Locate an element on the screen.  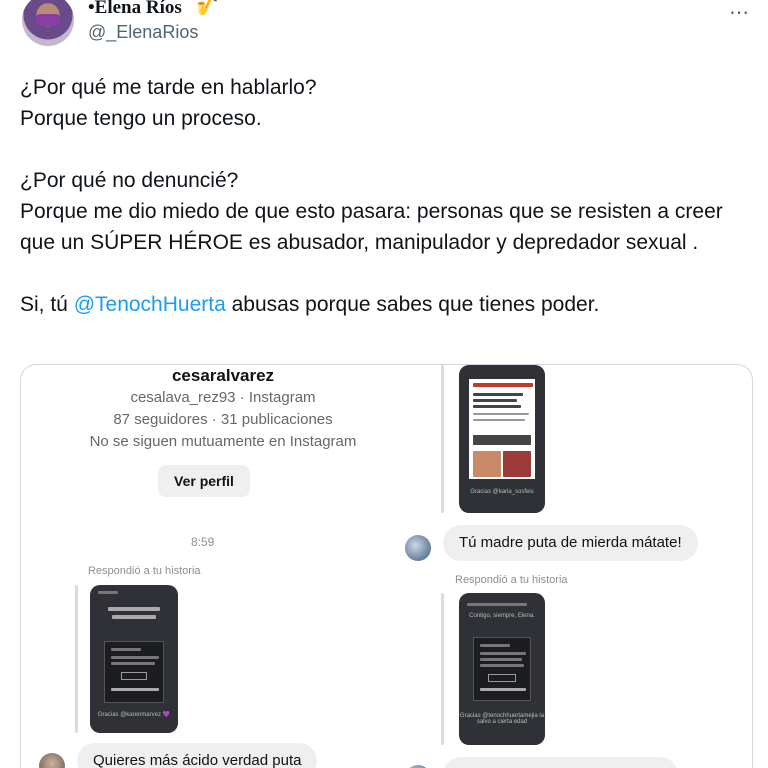
ig-username: cesaralvarez is located at coordinates (223, 375).